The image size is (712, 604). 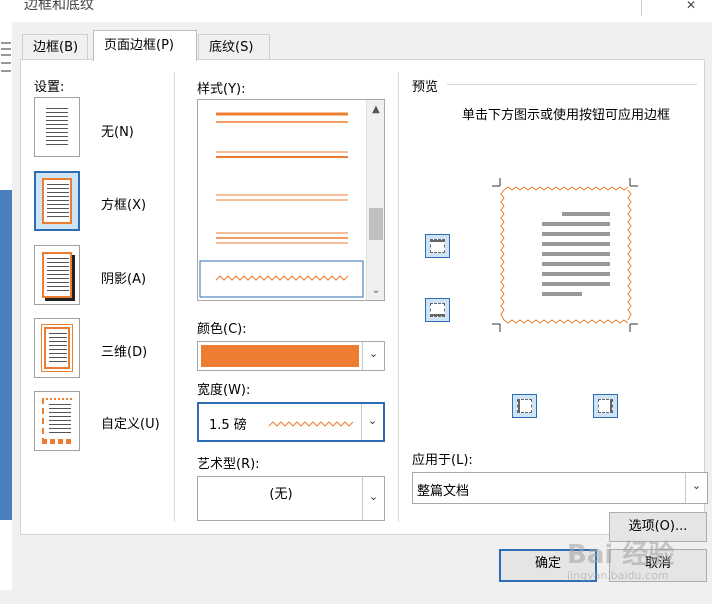 I want to click on setting-box-label: 方框(X), so click(x=123, y=203).